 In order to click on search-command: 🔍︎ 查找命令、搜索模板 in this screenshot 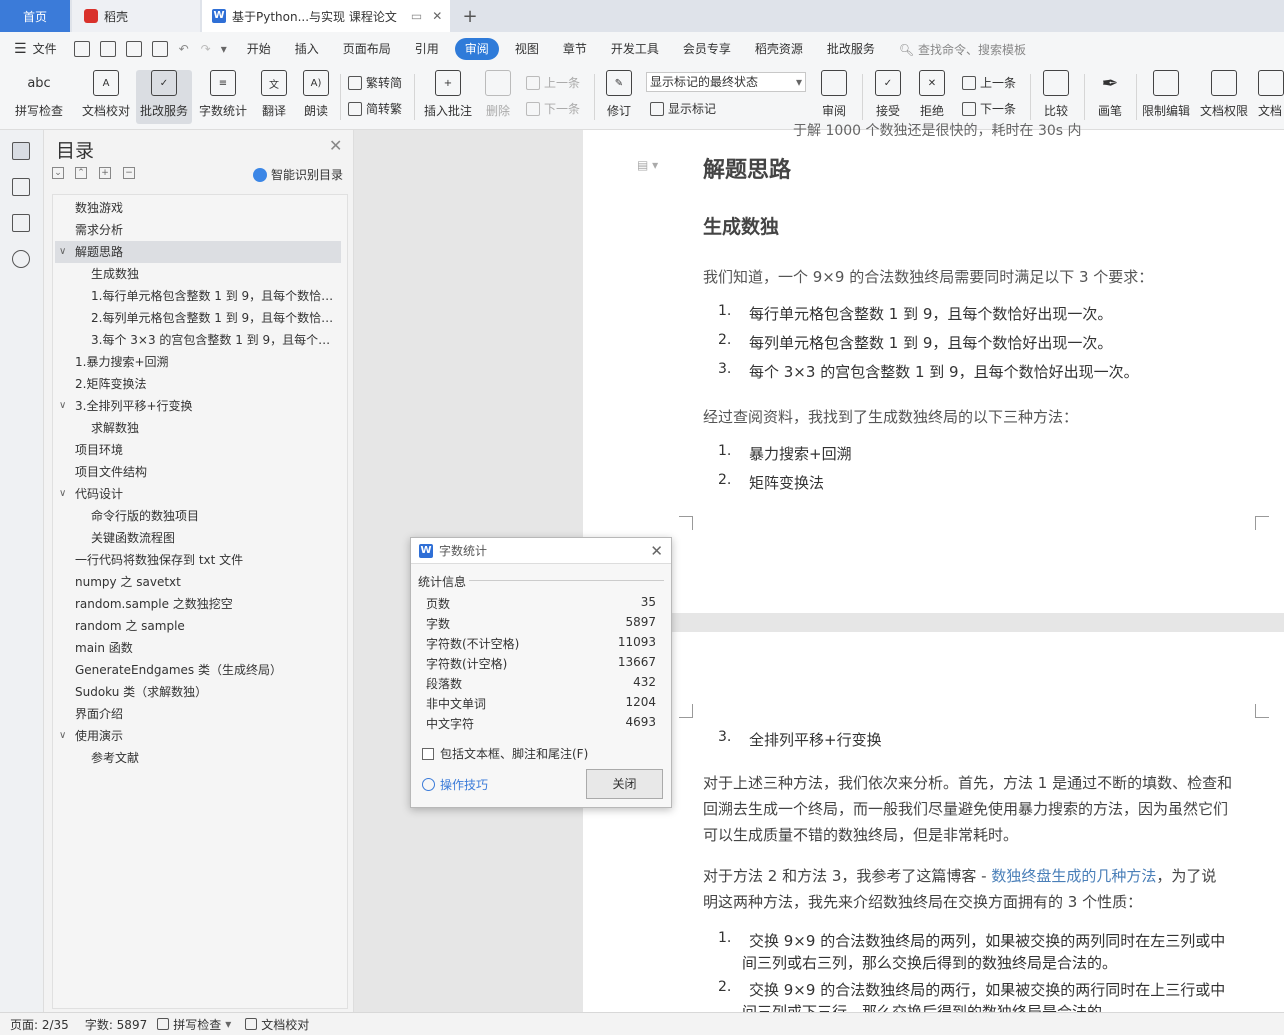, I will do `click(962, 49)`.